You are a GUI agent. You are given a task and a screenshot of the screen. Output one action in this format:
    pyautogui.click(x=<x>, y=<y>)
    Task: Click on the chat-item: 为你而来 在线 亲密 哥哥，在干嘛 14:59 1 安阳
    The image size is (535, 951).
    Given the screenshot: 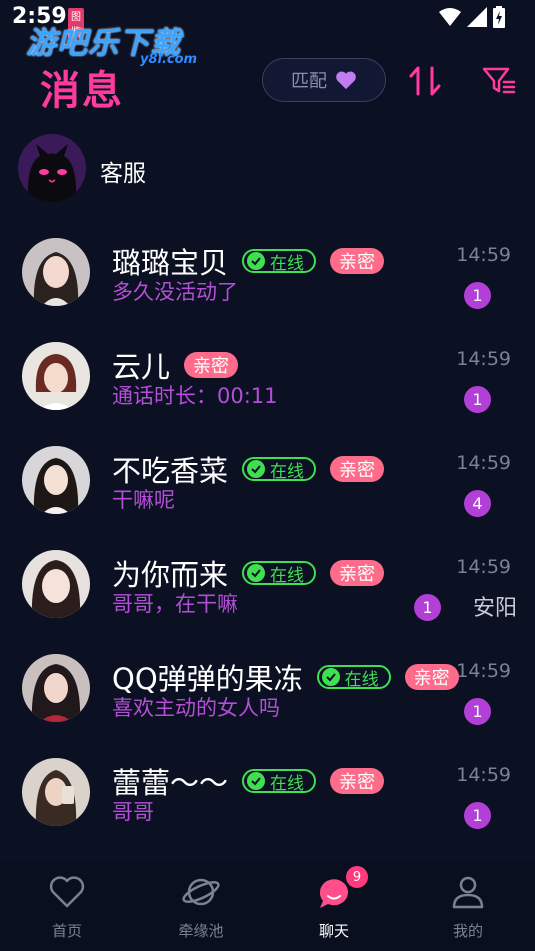 What is the action you would take?
    pyautogui.click(x=267, y=600)
    